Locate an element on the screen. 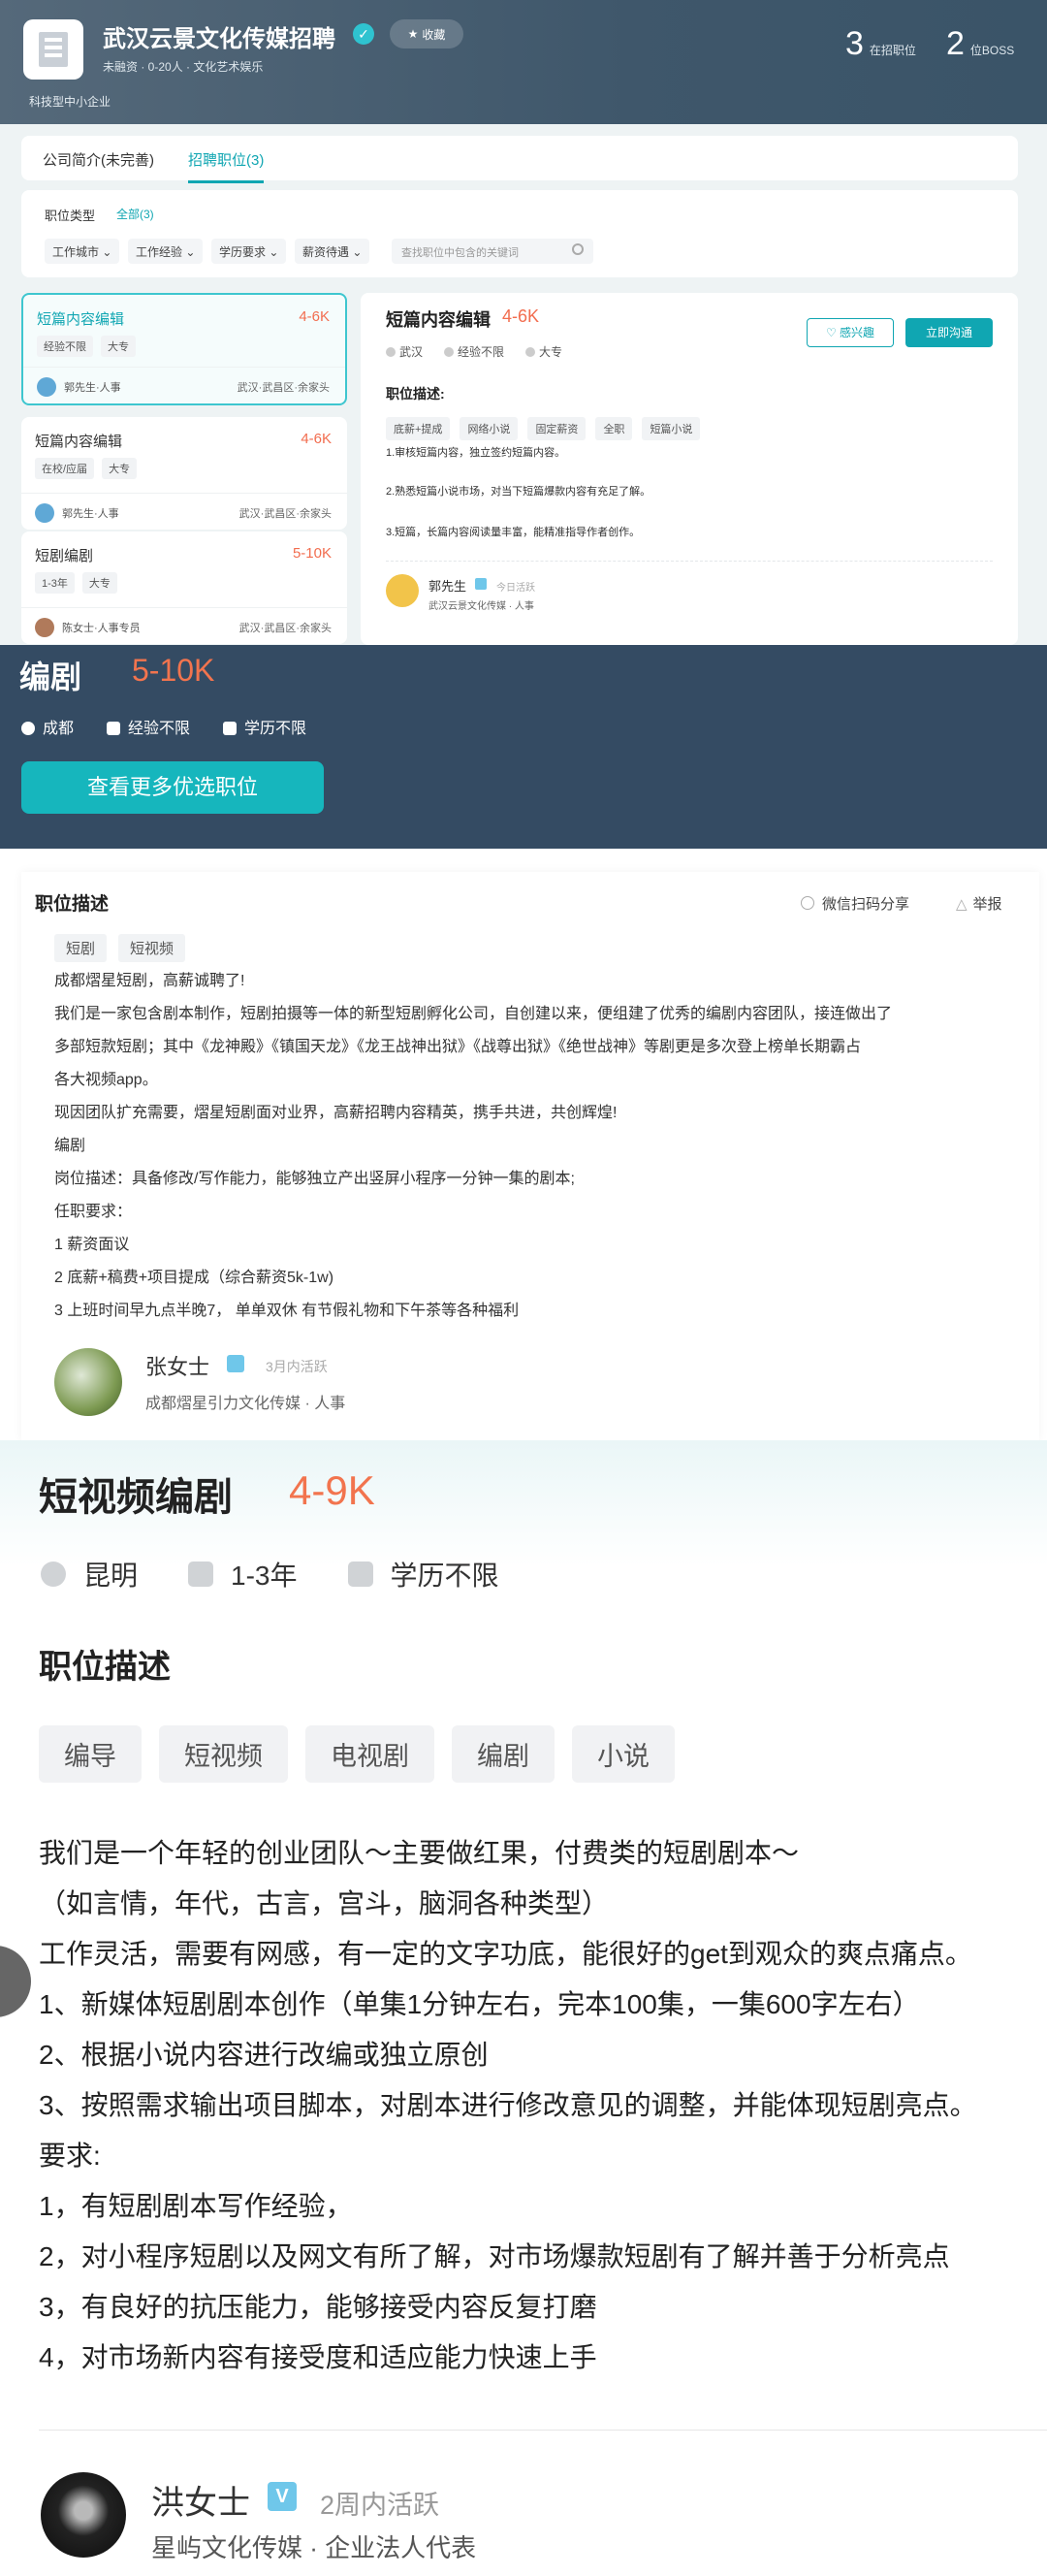  description-line: 2，对小程序短剧以及网文有所了解，对市场爆款短剧有了解并善于分析亮点 is located at coordinates (494, 2256).